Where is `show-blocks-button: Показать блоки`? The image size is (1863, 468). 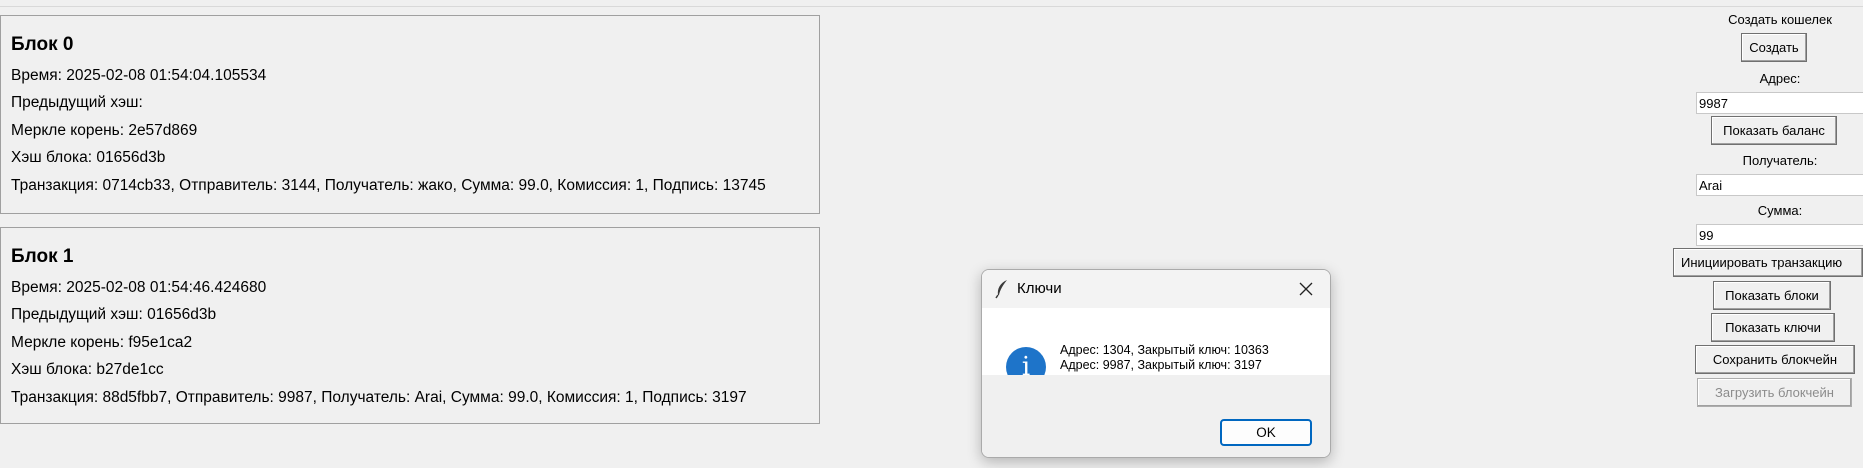
show-blocks-button: Показать блоки is located at coordinates (1772, 295).